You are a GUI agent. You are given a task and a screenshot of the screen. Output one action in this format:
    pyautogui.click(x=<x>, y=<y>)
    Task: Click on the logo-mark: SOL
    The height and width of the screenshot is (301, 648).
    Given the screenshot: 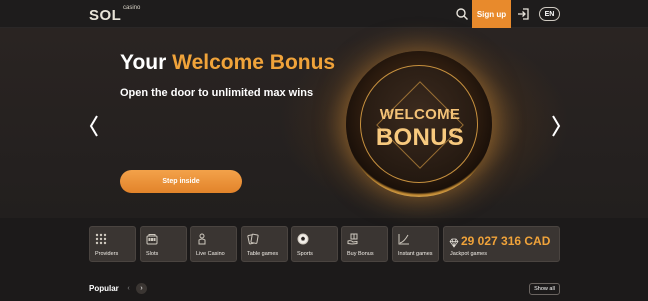 What is the action you would take?
    pyautogui.click(x=105, y=15)
    